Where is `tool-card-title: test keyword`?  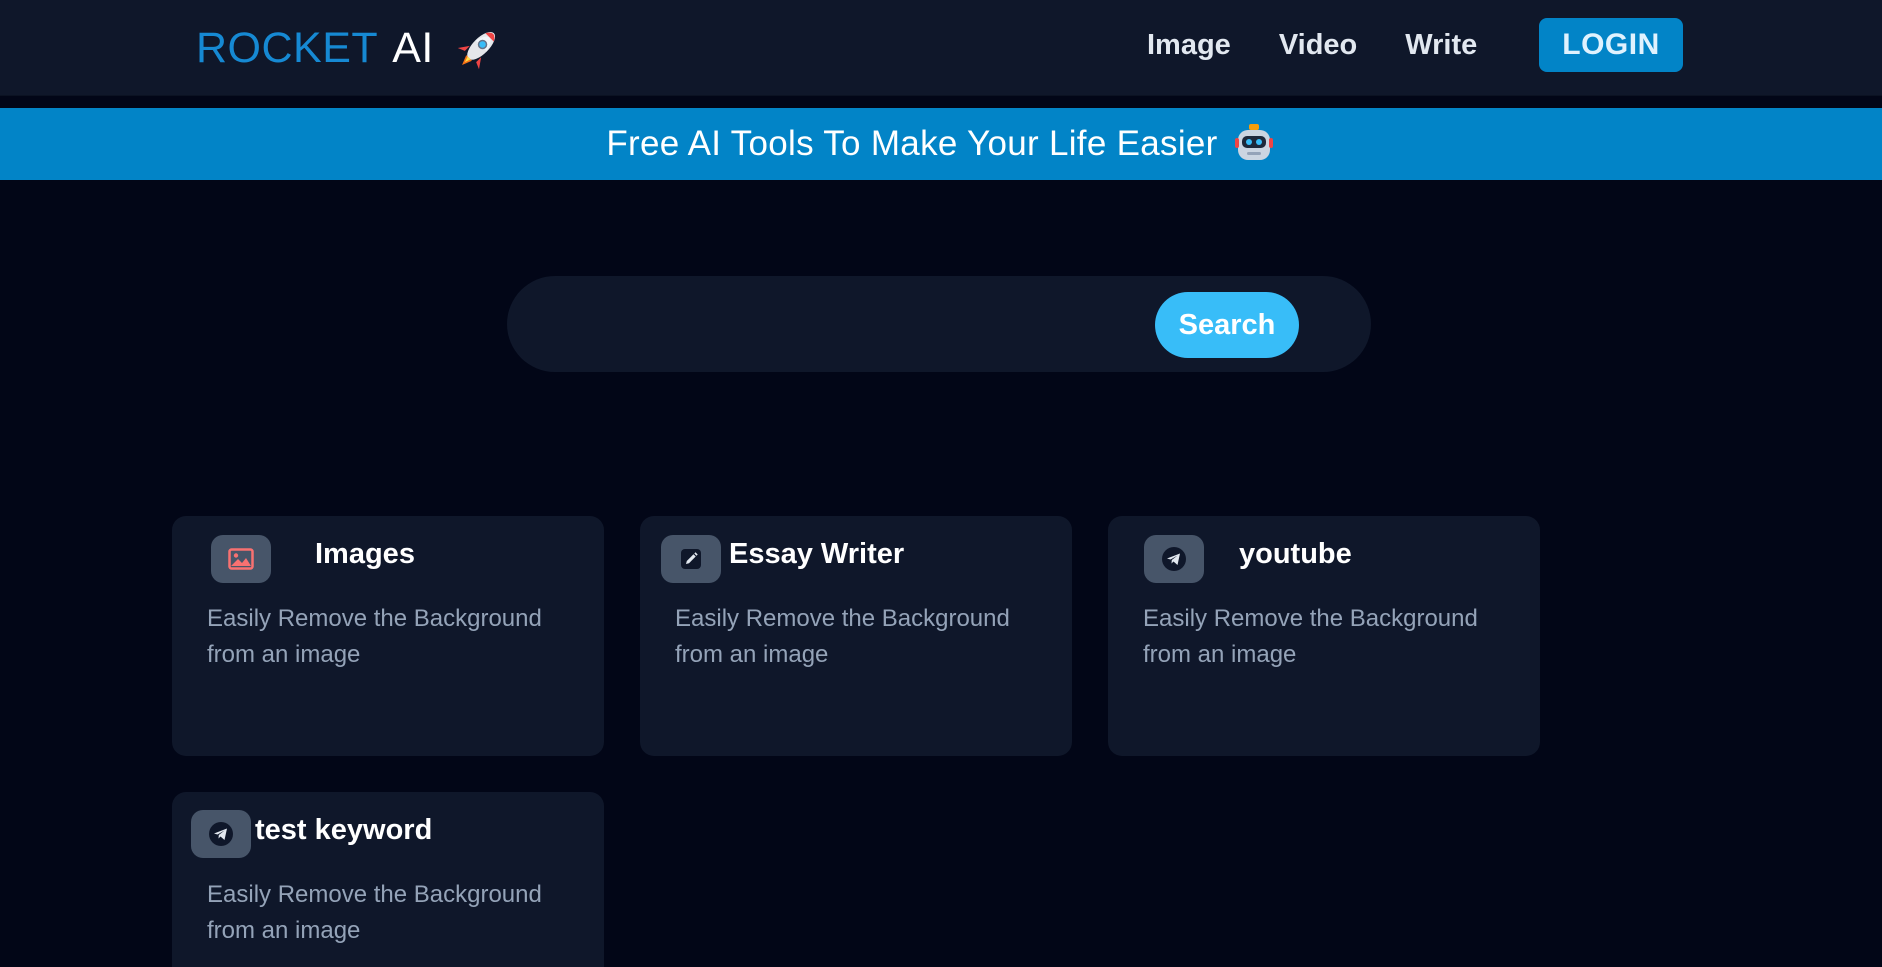
tool-card-title: test keyword is located at coordinates (344, 830).